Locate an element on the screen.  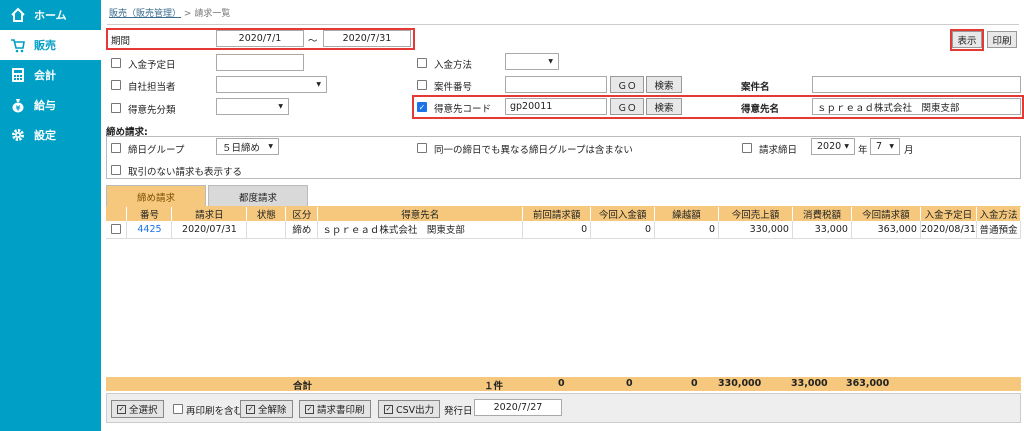
home-icon is located at coordinates (18, 15).